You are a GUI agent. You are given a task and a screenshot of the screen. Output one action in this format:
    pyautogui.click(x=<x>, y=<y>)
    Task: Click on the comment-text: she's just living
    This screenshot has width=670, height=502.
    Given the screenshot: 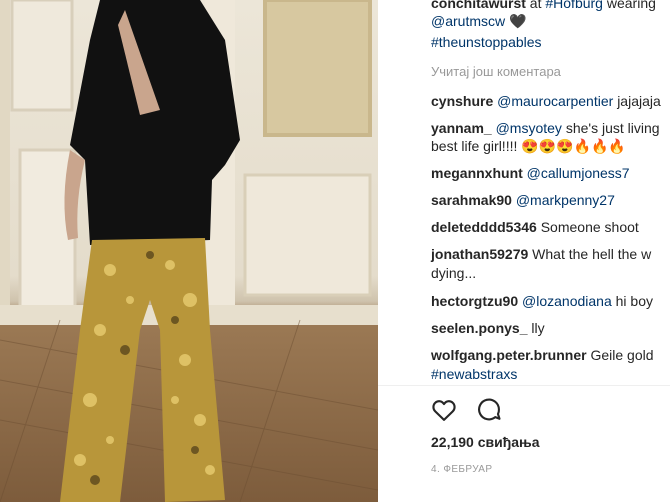 What is the action you would take?
    pyautogui.click(x=612, y=128)
    